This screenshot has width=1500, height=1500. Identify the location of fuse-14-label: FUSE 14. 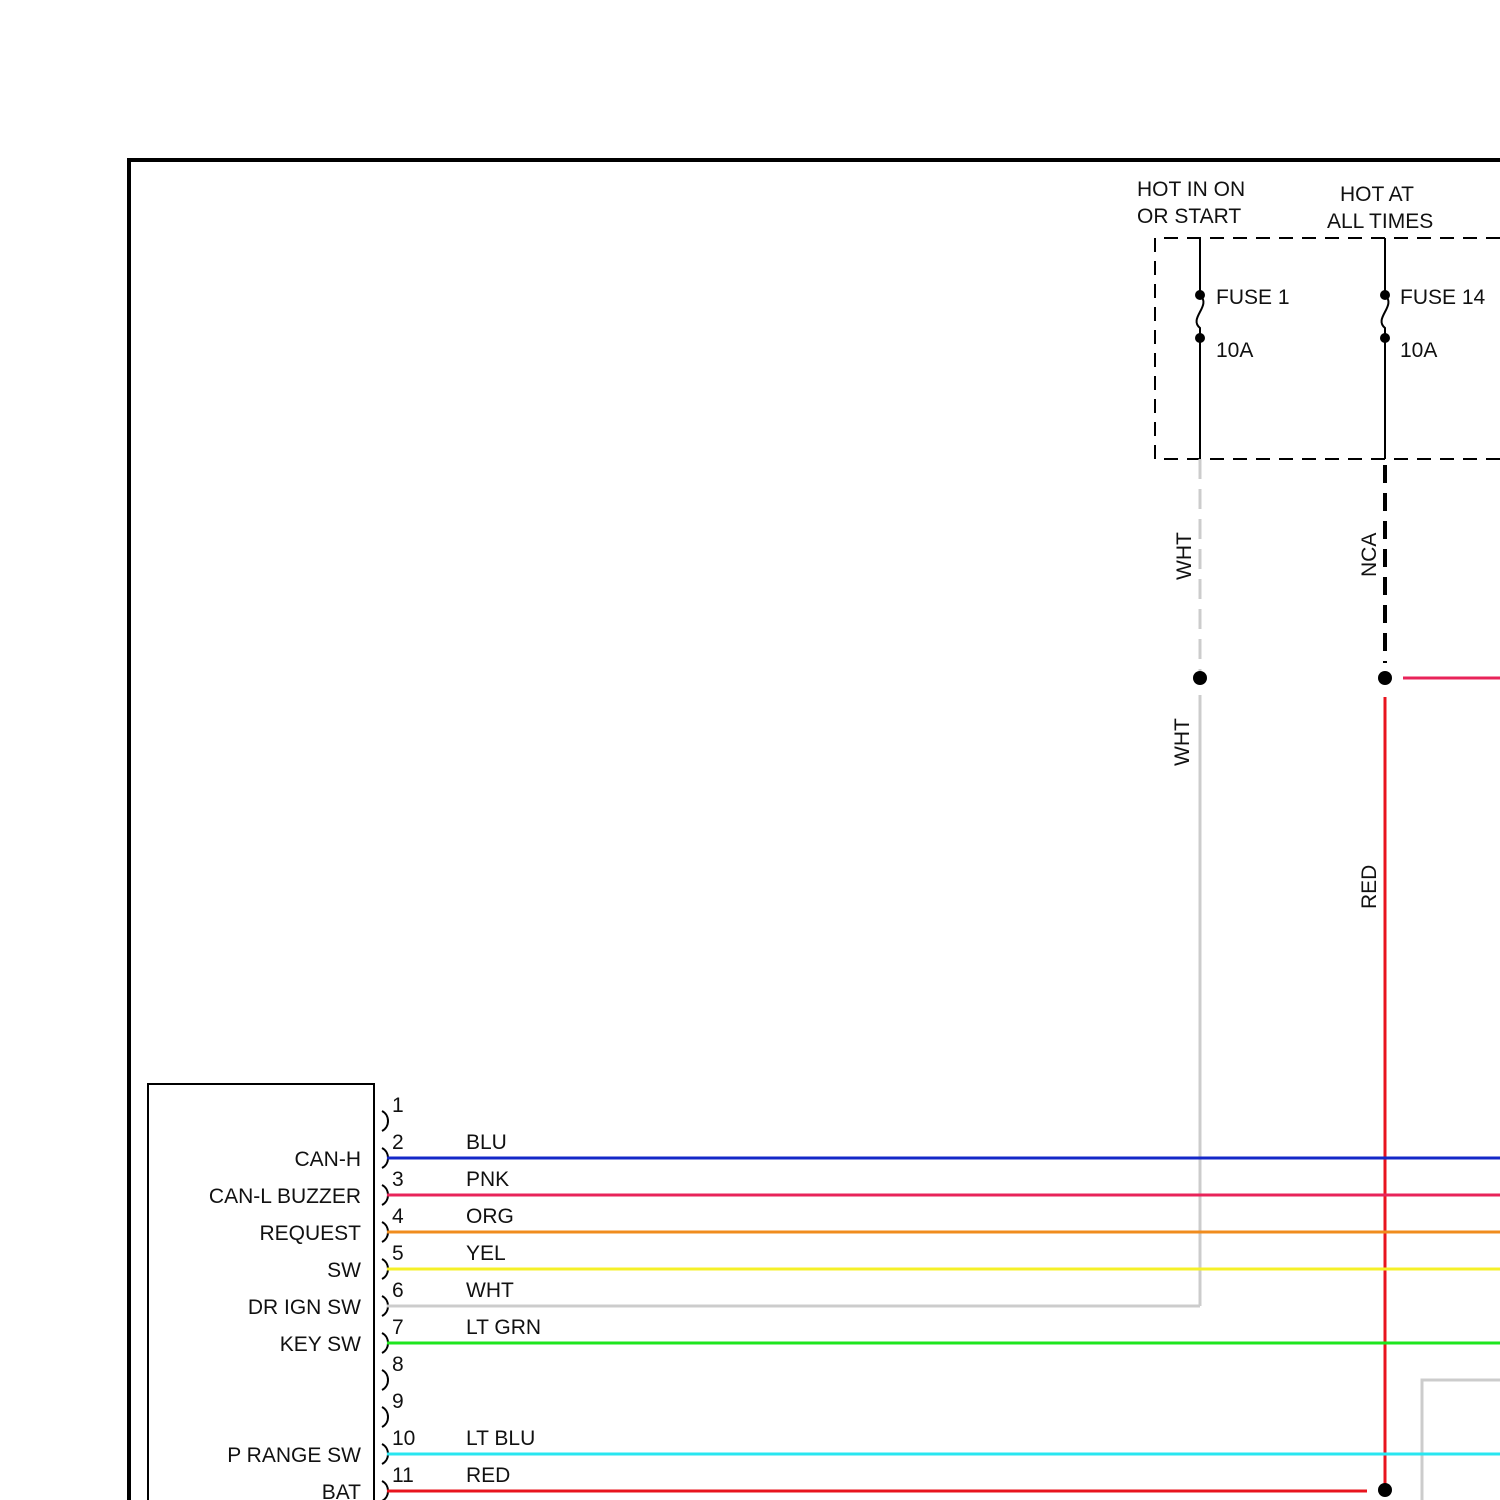
(1443, 297).